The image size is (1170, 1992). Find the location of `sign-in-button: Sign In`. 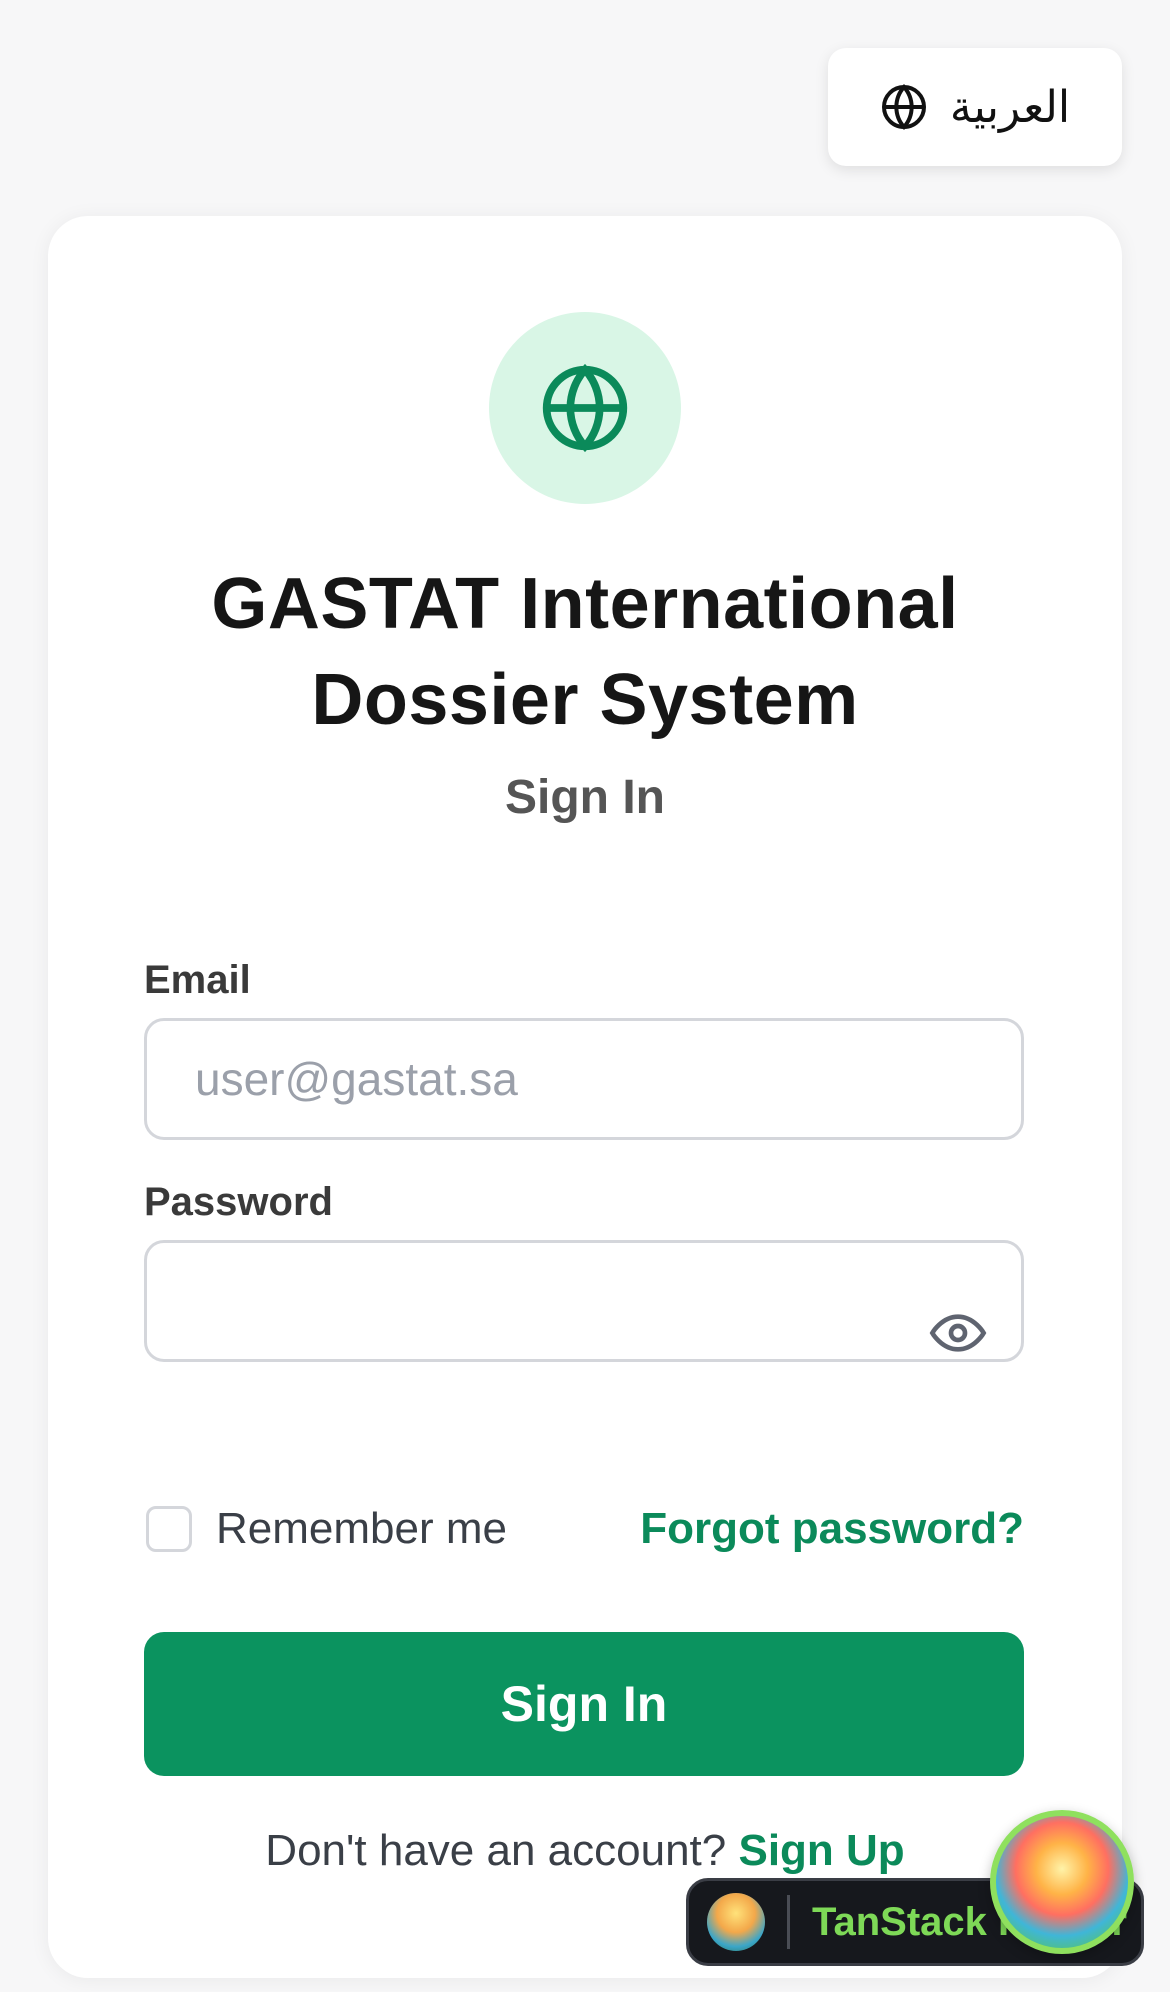

sign-in-button: Sign In is located at coordinates (584, 1704).